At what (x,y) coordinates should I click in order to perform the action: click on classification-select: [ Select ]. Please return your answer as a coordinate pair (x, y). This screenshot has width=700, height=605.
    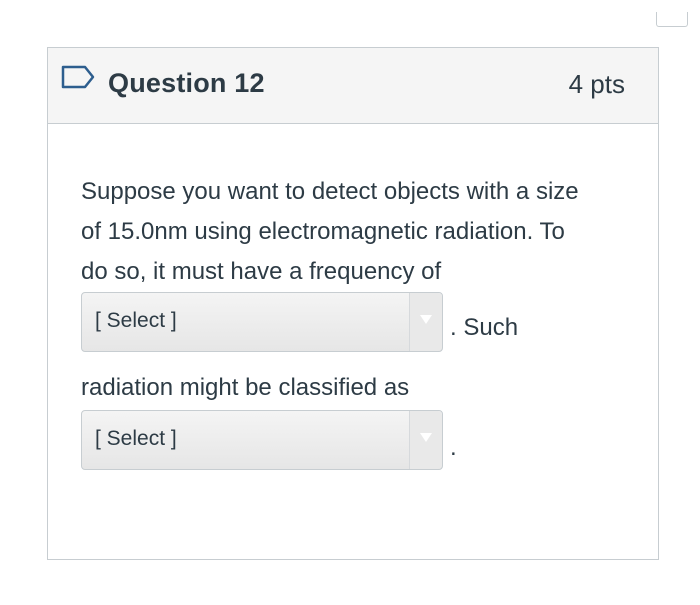
    Looking at the image, I should click on (262, 440).